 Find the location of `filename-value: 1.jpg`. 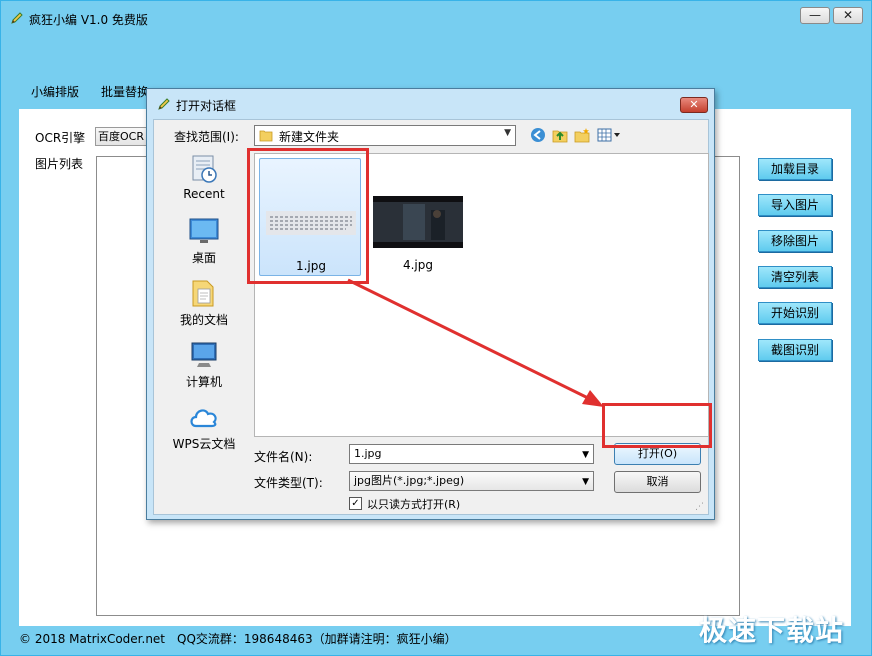

filename-value: 1.jpg is located at coordinates (368, 453).